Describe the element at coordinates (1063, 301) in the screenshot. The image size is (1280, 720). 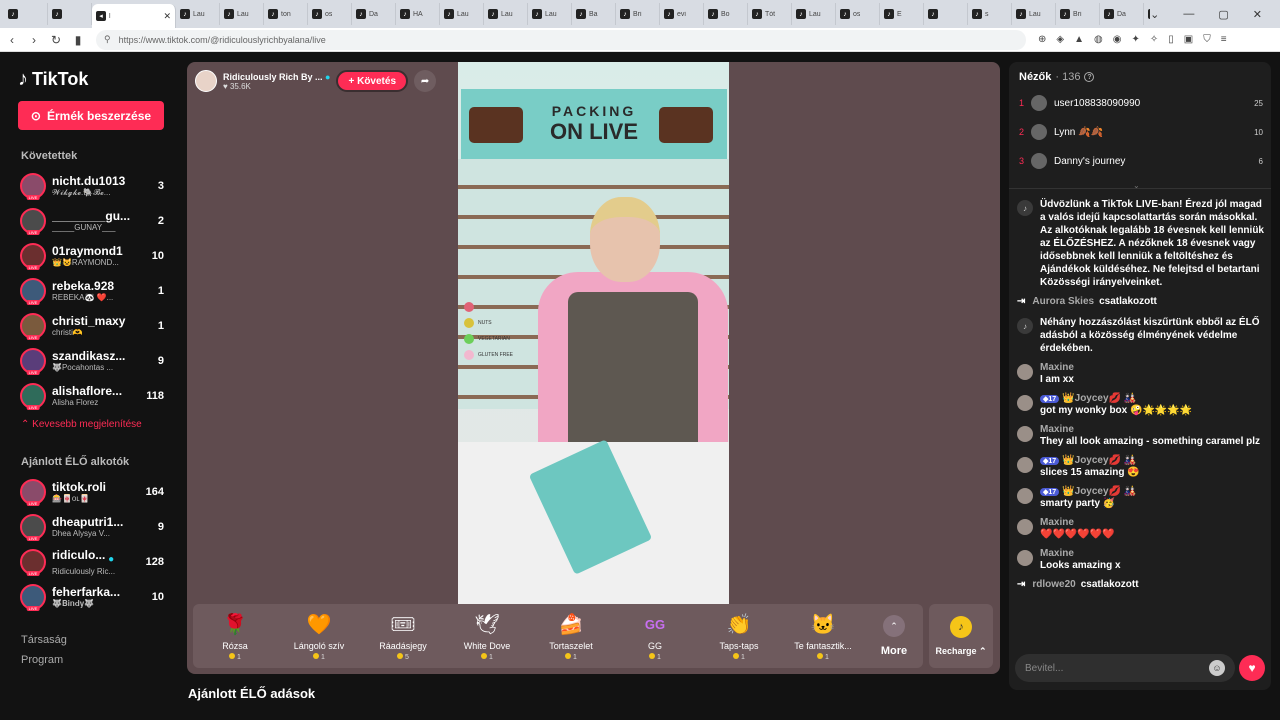
I see `chat-username: Aurora Skies` at that location.